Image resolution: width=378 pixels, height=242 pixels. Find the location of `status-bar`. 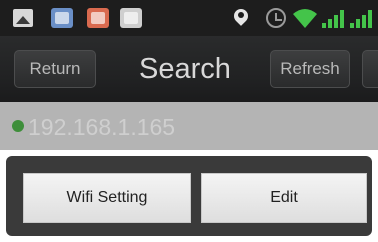

status-bar is located at coordinates (189, 18).